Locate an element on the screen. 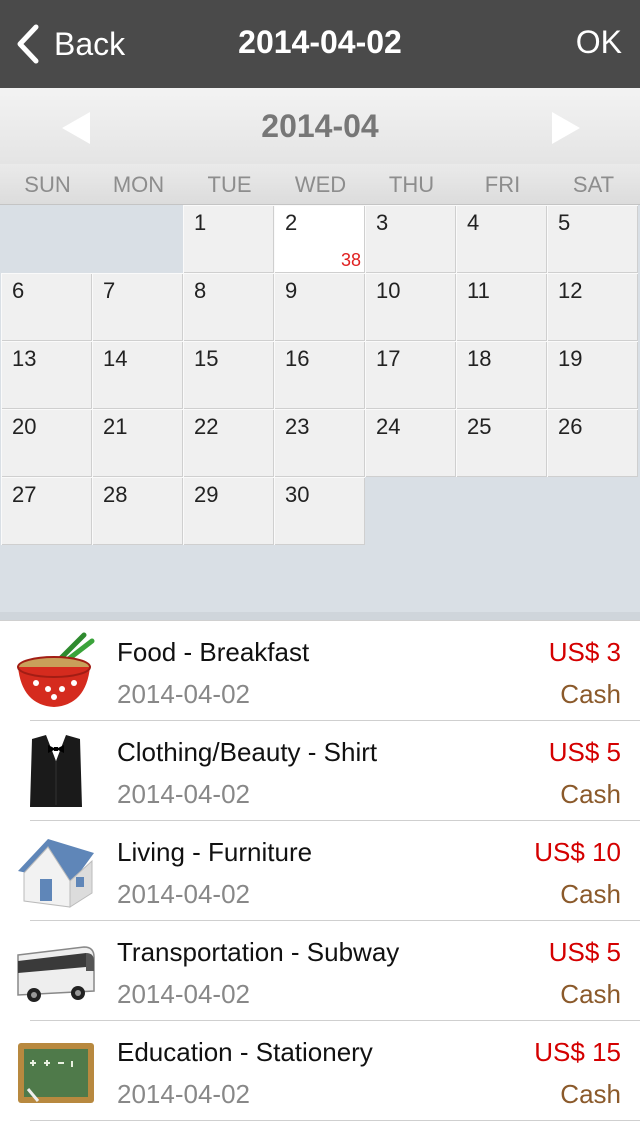  day-number: 13 is located at coordinates (24, 358).